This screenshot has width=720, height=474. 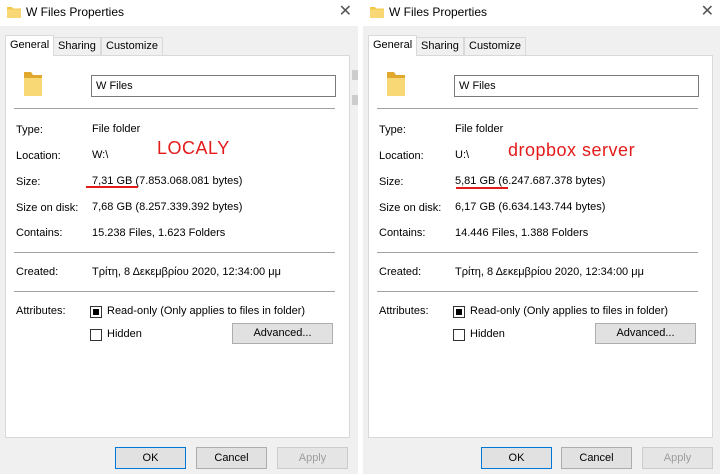 I want to click on contains-value: 14.446 Files, 1.388 Folders, so click(x=522, y=233).